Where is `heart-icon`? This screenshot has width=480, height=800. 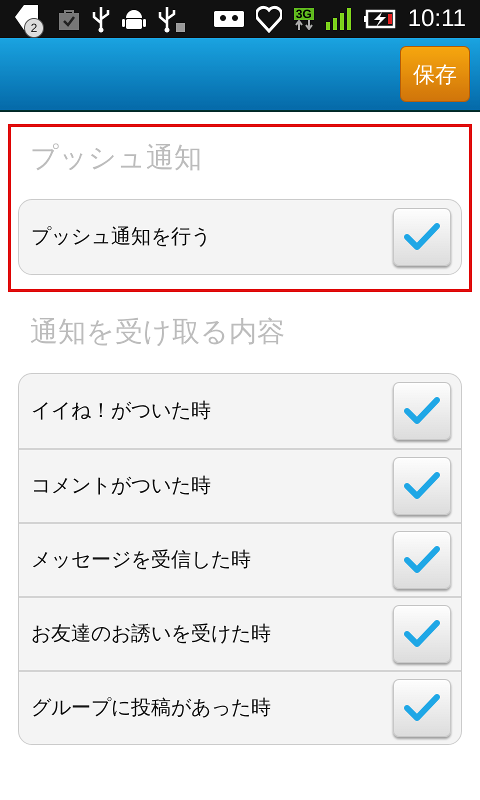 heart-icon is located at coordinates (269, 19).